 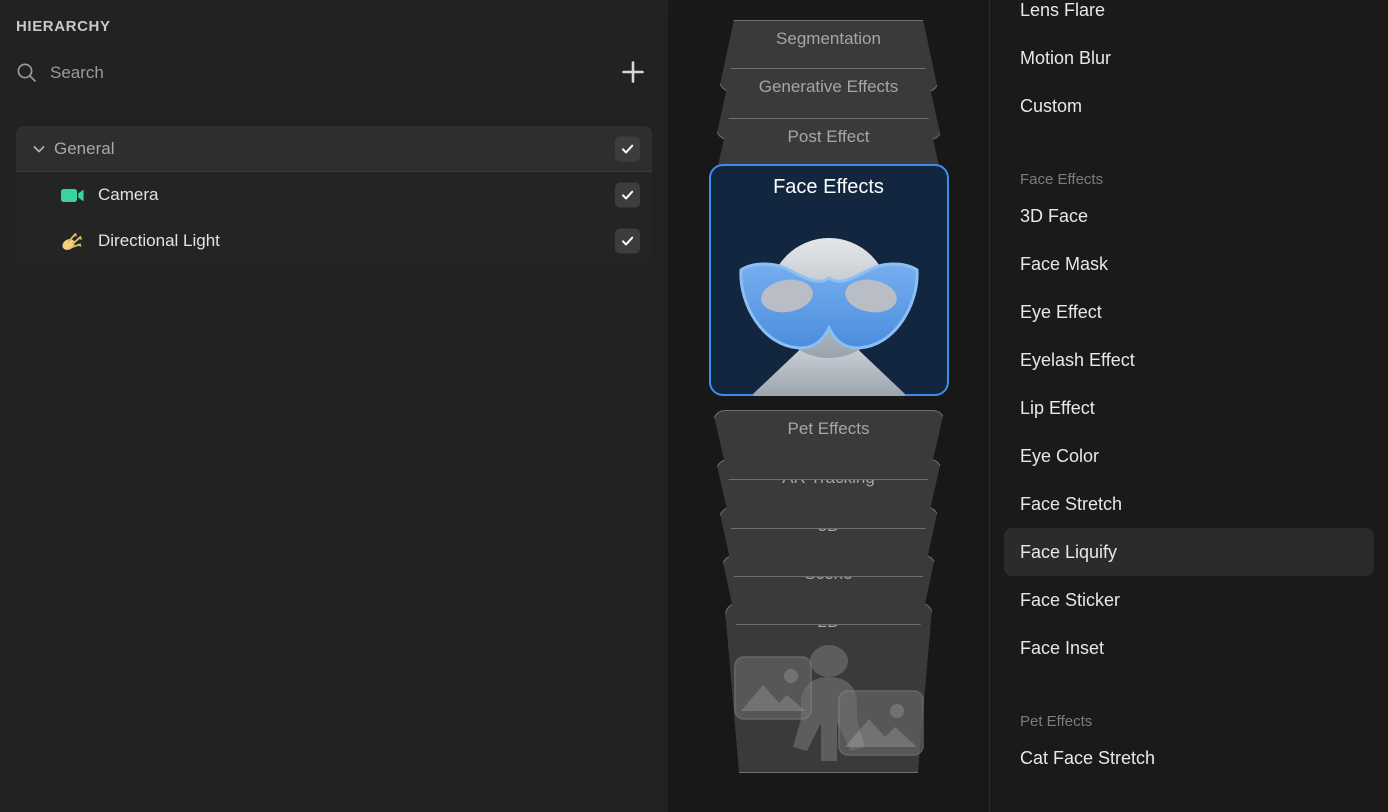 What do you see at coordinates (1189, 264) in the screenshot?
I see `list-item: Face Mask` at bounding box center [1189, 264].